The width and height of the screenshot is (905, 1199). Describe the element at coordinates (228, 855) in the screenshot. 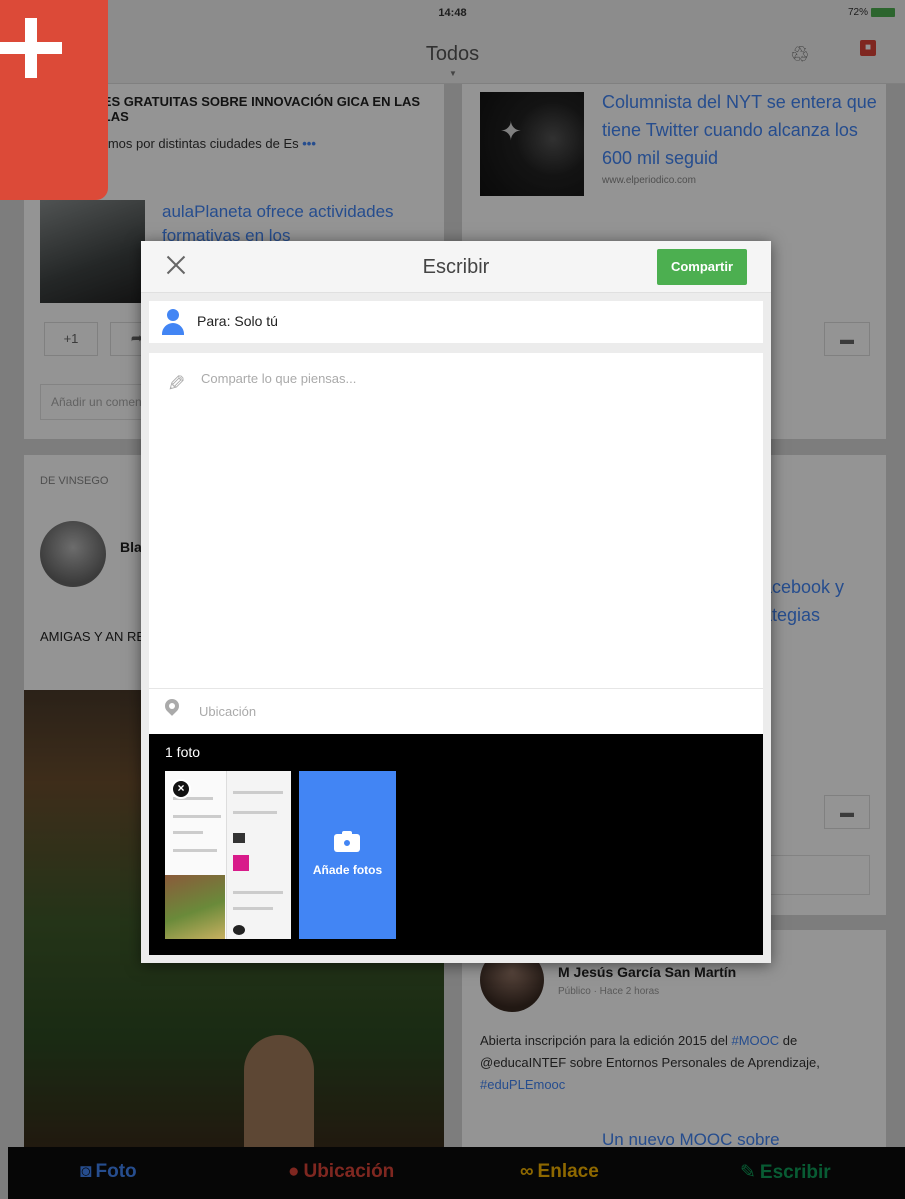

I see `attached-photo-thumbnail: ×` at that location.